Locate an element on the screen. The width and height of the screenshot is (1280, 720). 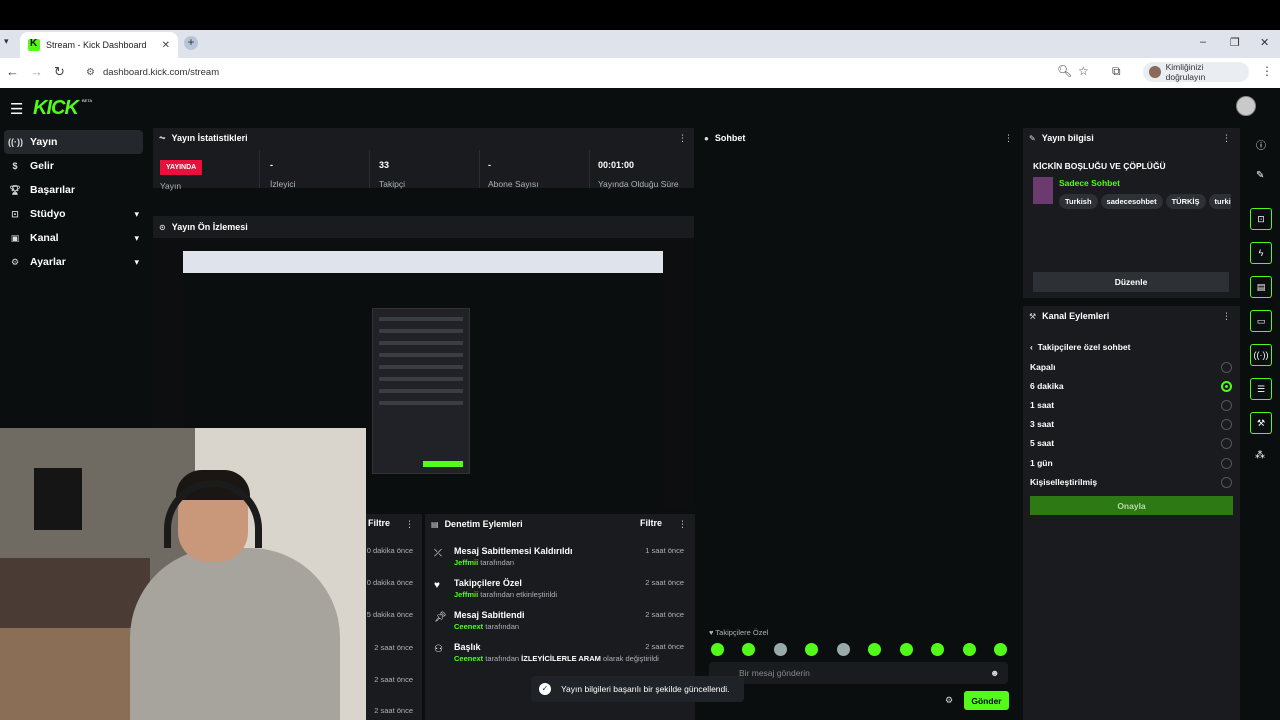
sidebar-item-kanal: ▣ Kanal ▾ is located at coordinates (72, 238).